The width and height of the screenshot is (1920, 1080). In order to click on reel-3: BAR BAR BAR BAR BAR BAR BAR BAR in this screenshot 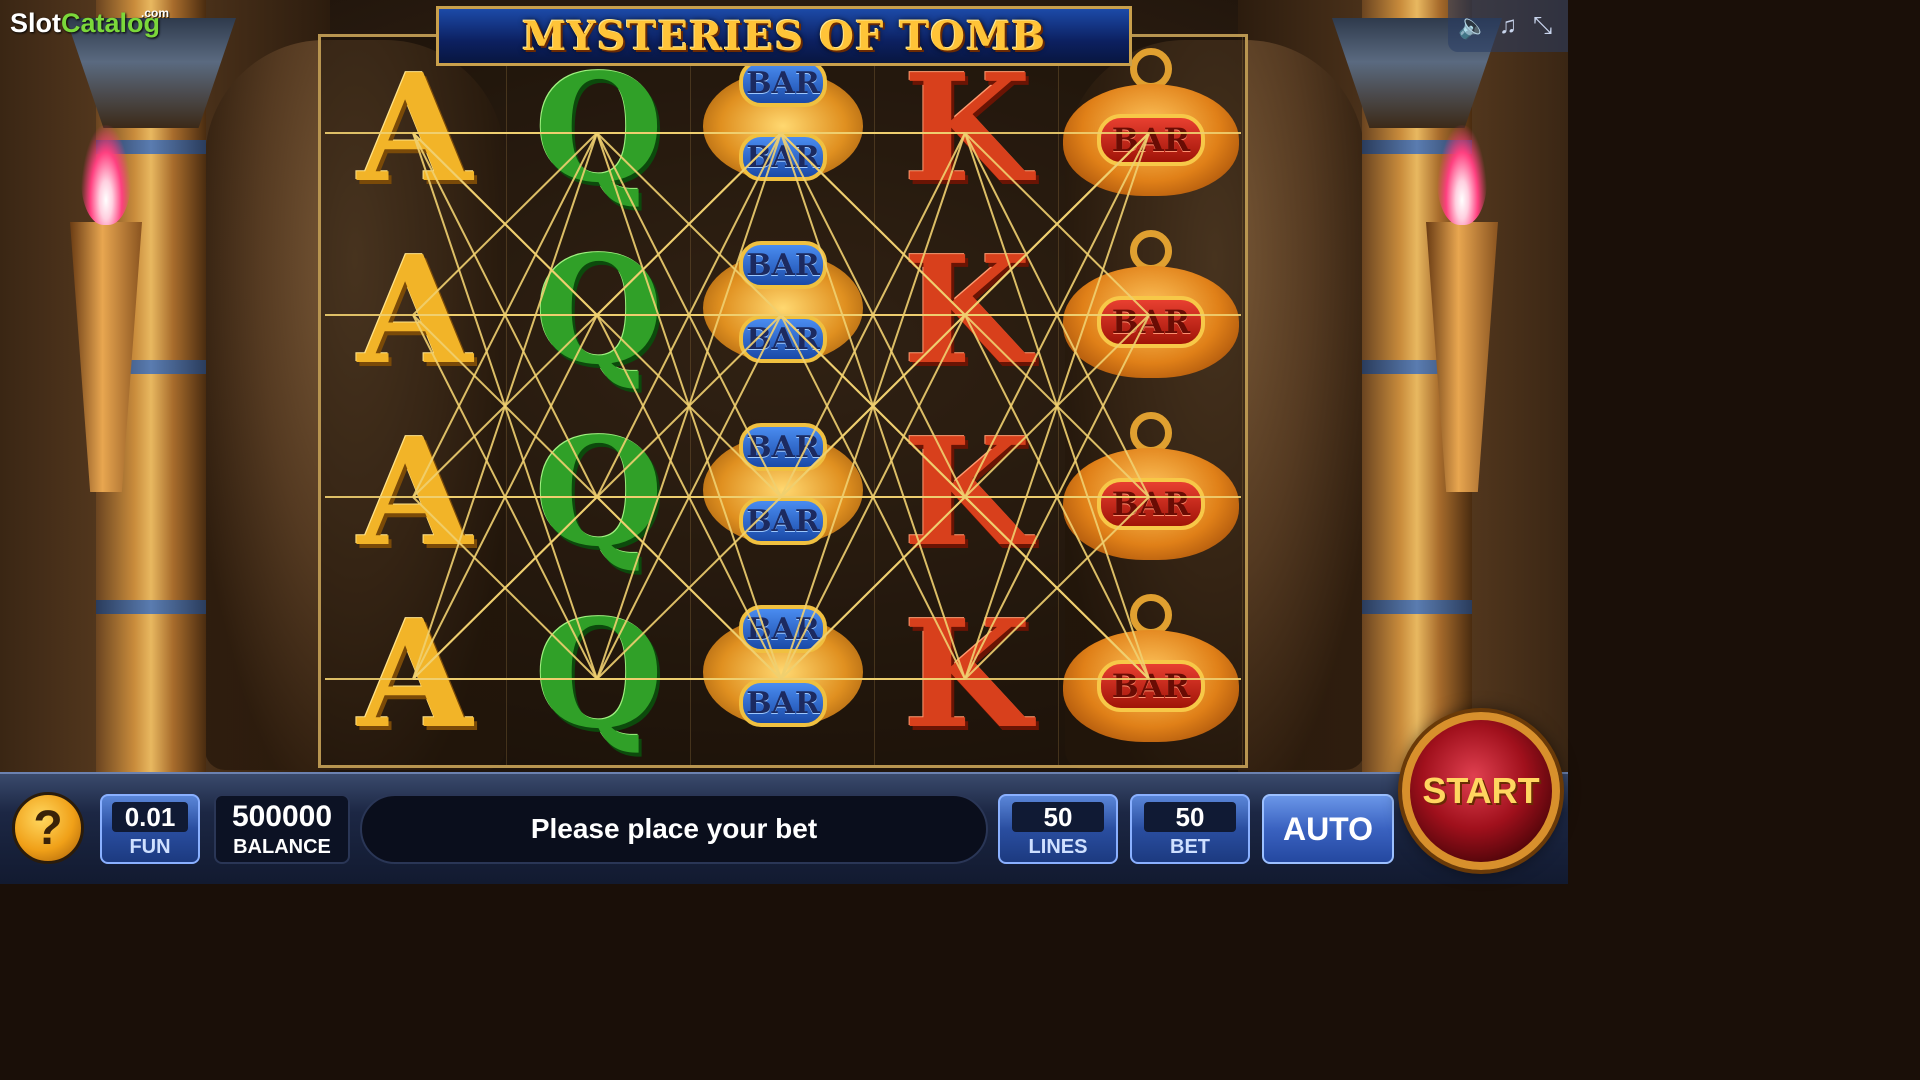, I will do `click(783, 401)`.